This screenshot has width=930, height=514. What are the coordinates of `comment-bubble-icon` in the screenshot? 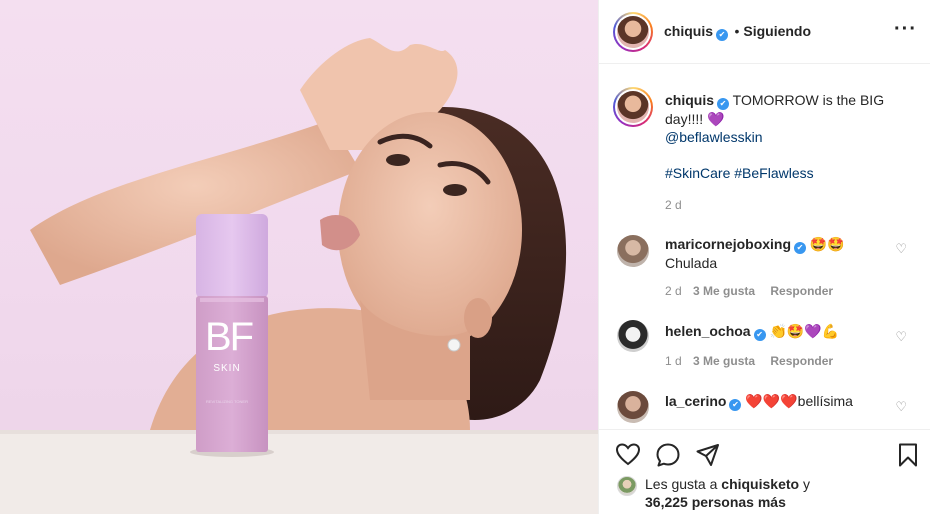 It's located at (668, 455).